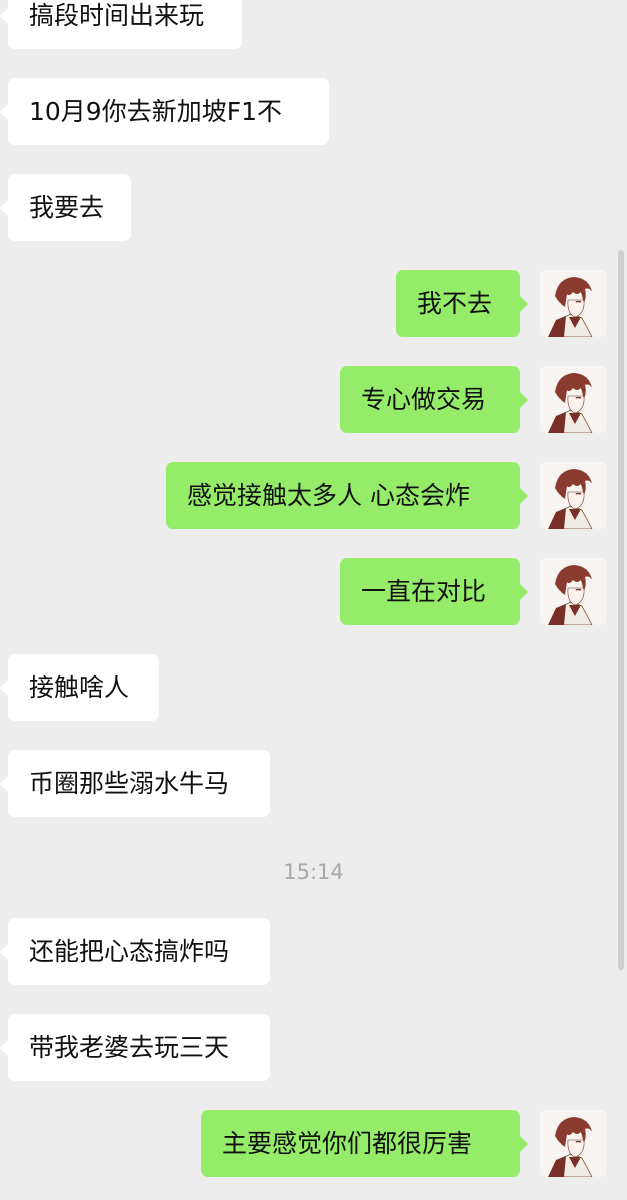 Image resolution: width=627 pixels, height=1200 pixels. What do you see at coordinates (434, 591) in the screenshot?
I see `outgoing-message-bubble: 一直在对比` at bounding box center [434, 591].